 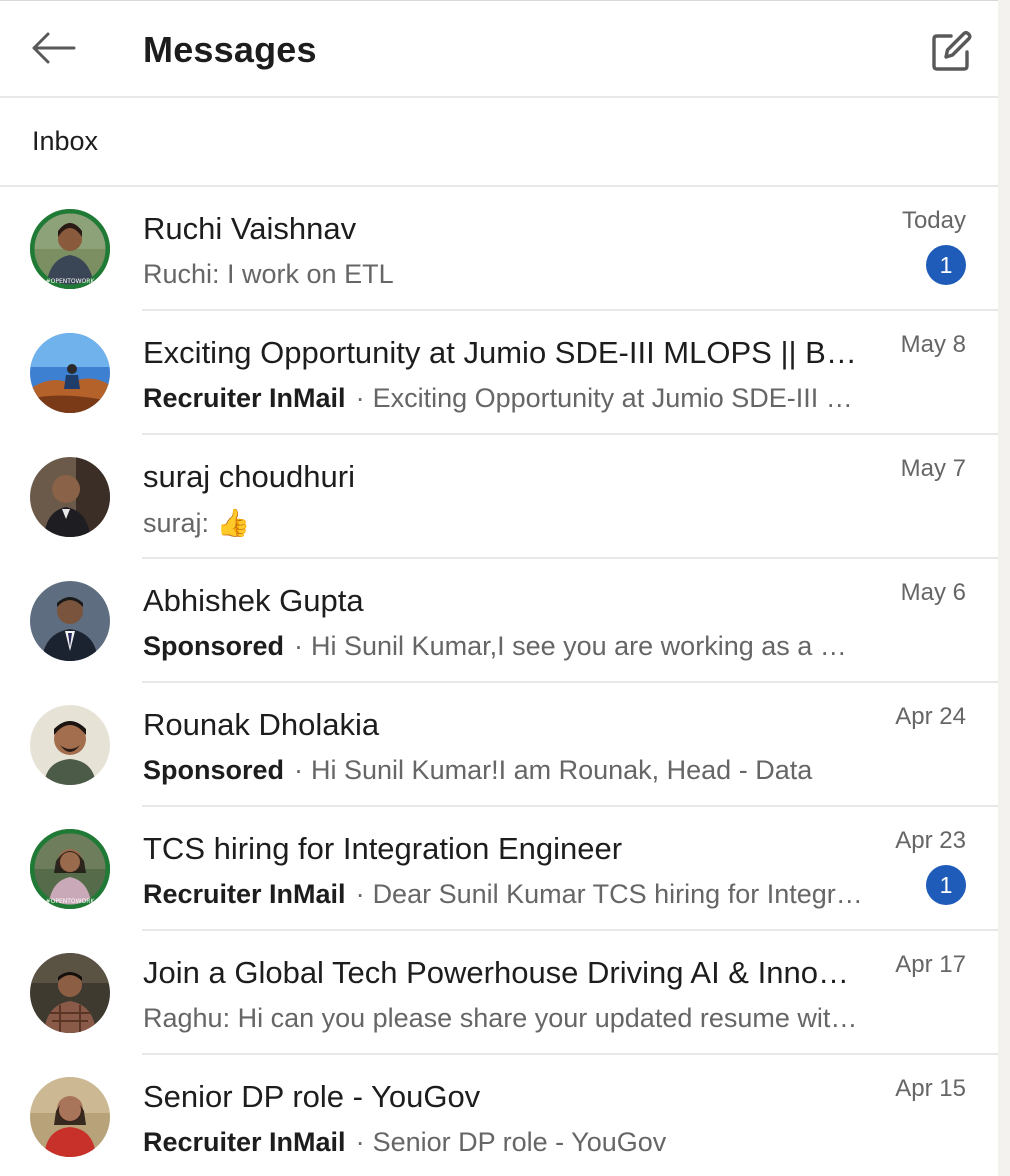 I want to click on page-title: Messages, so click(x=230, y=49).